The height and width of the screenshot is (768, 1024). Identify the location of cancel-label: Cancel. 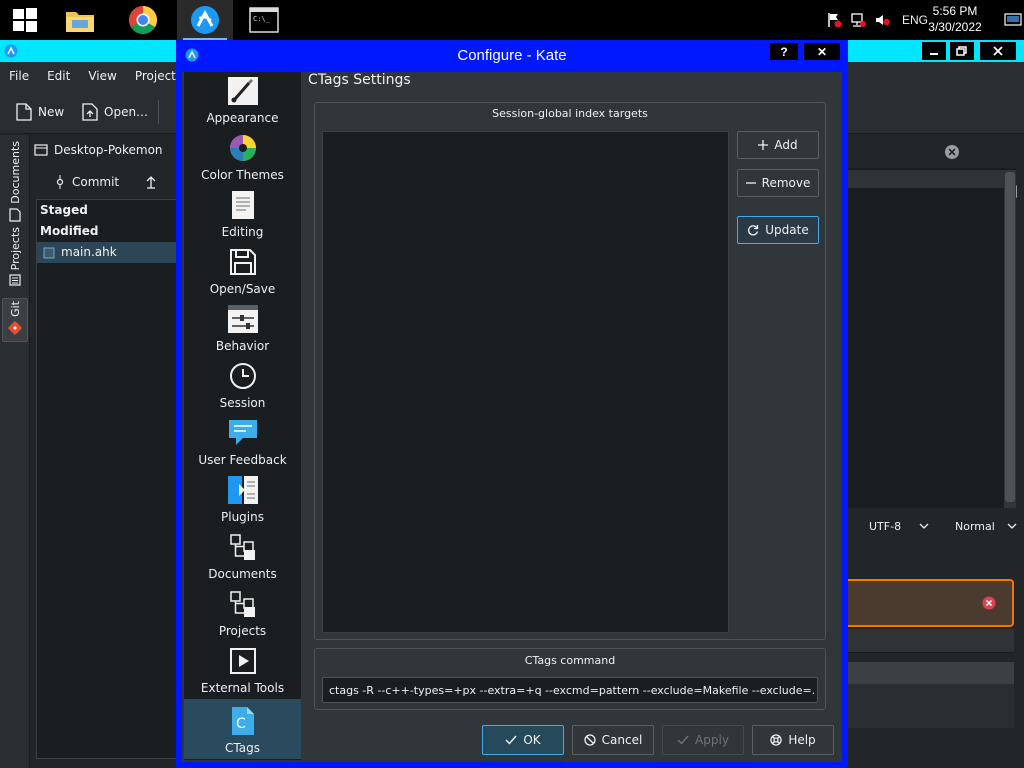
(622, 740).